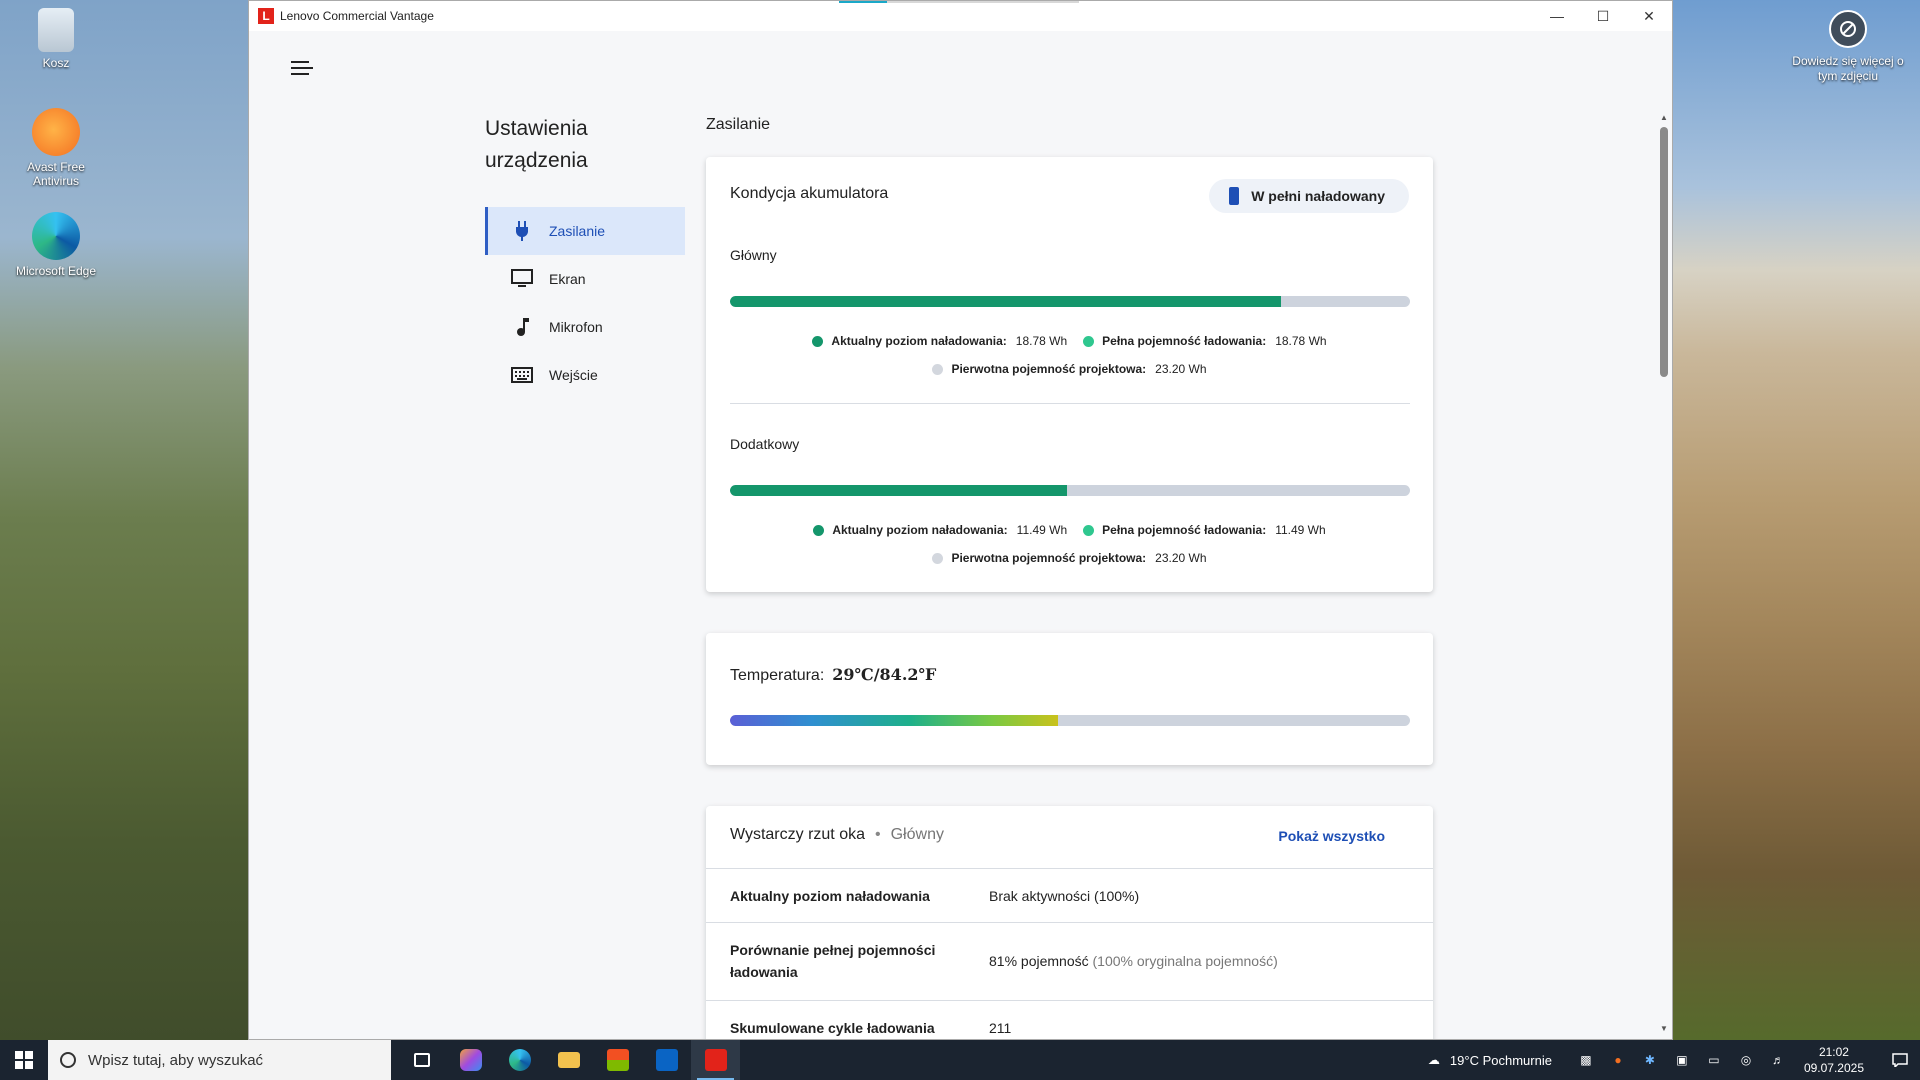  I want to click on desktop-icon-label: Kosz, so click(56, 63).